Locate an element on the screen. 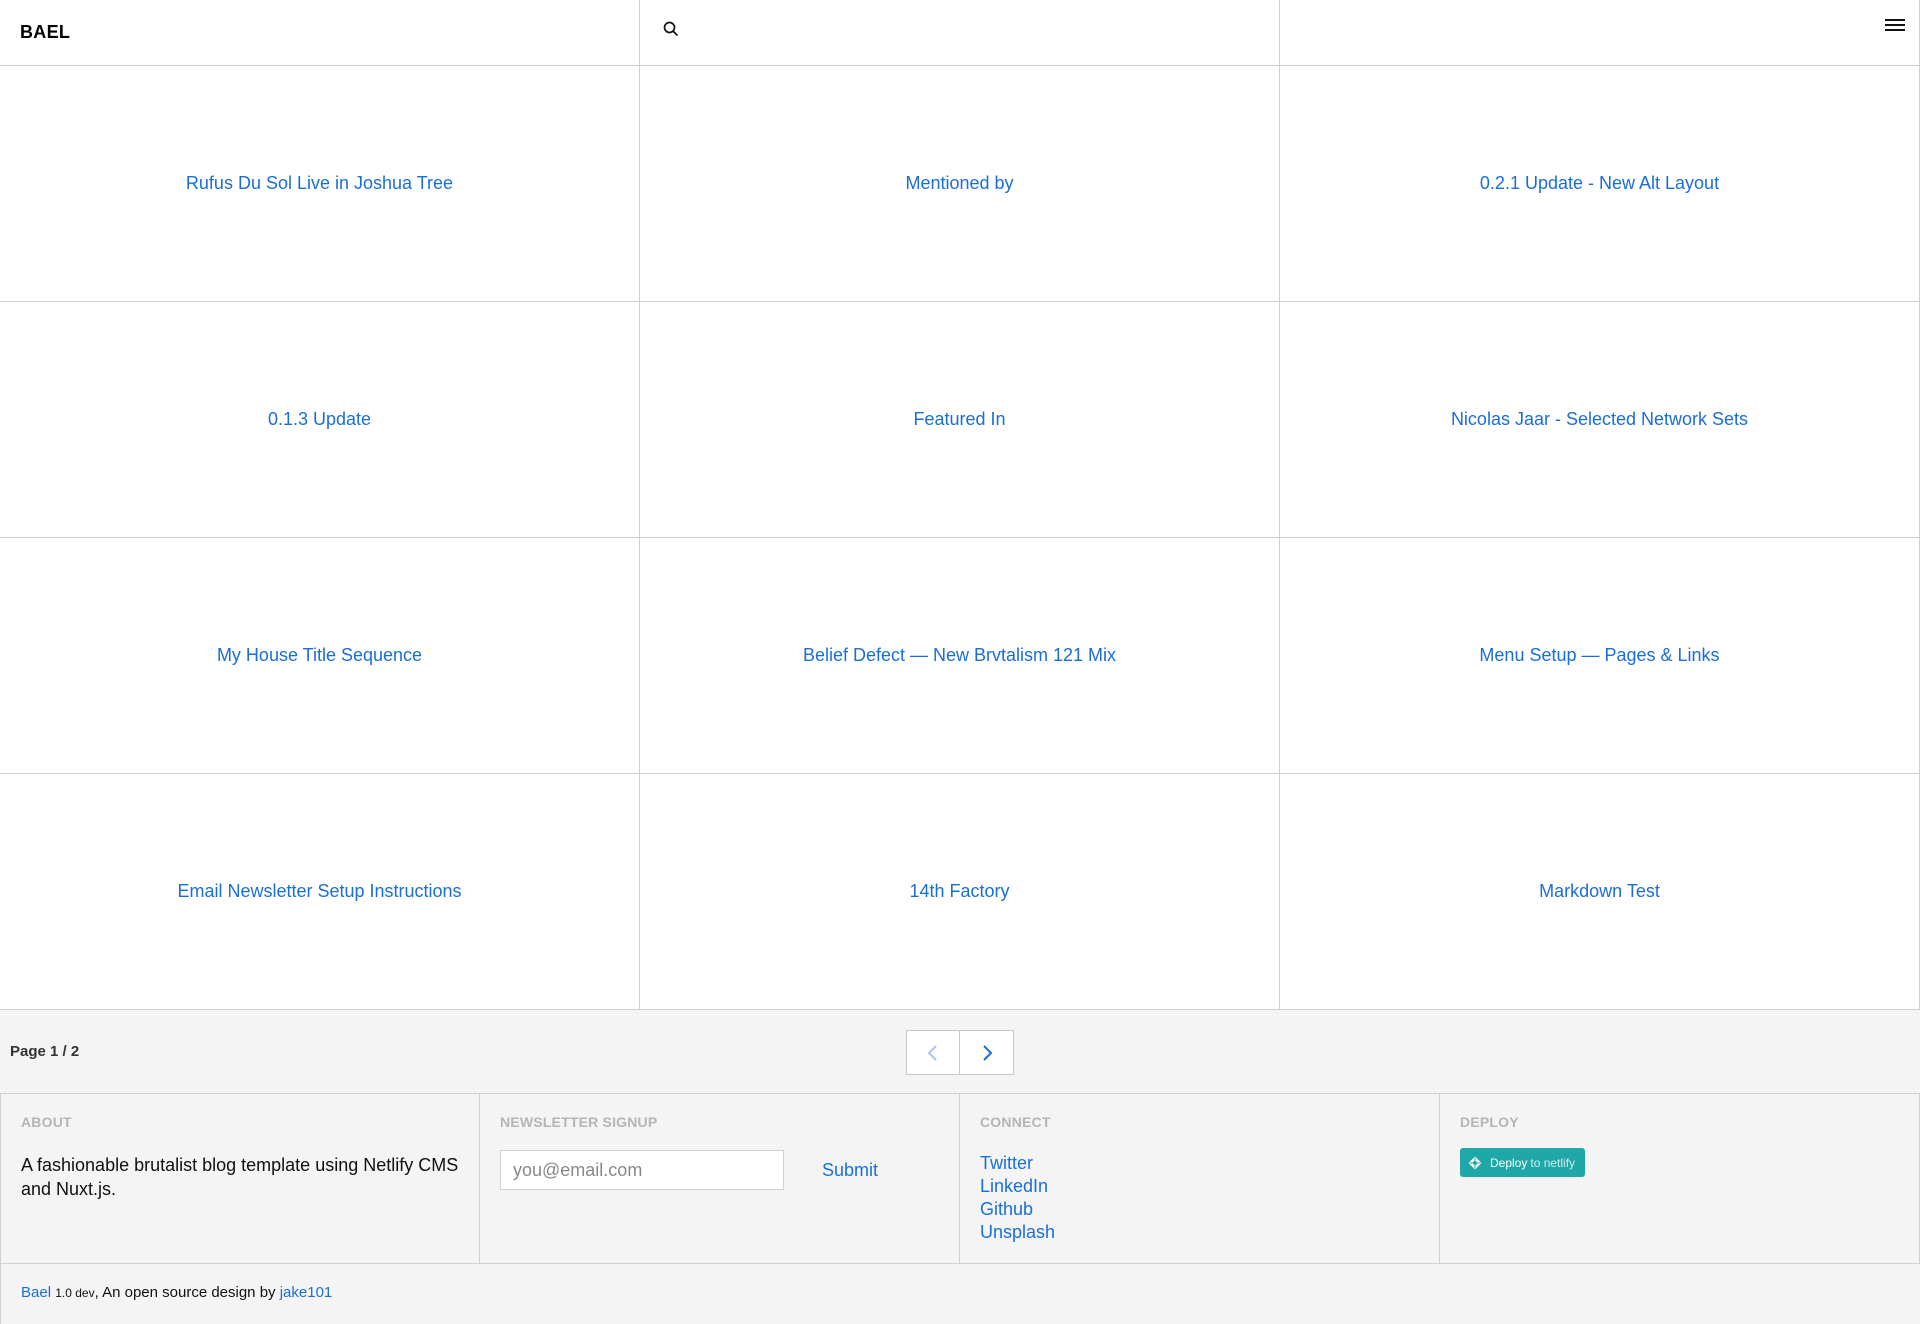 The width and height of the screenshot is (1920, 1324). post-tile: Mentioned by is located at coordinates (960, 184).